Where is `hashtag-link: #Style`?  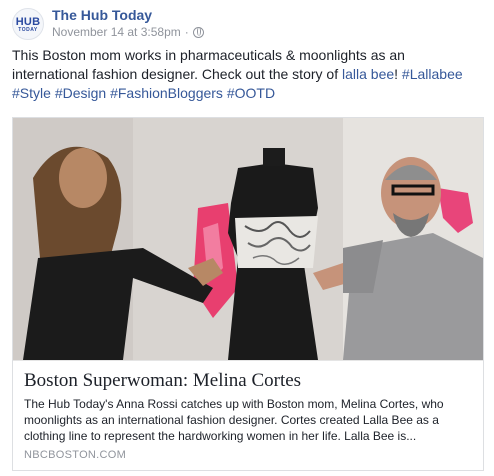 hashtag-link: #Style is located at coordinates (31, 93).